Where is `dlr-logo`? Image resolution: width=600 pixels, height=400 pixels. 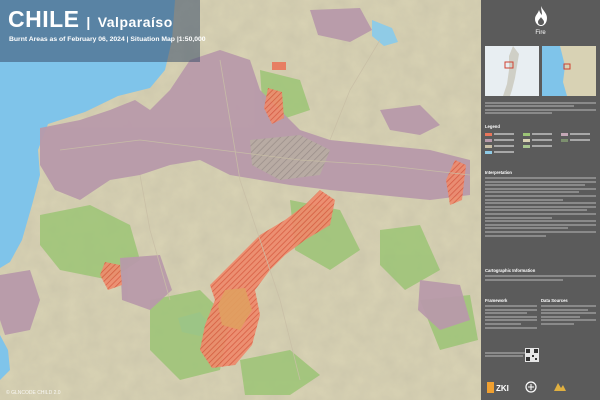 dlr-logo is located at coordinates (531, 387).